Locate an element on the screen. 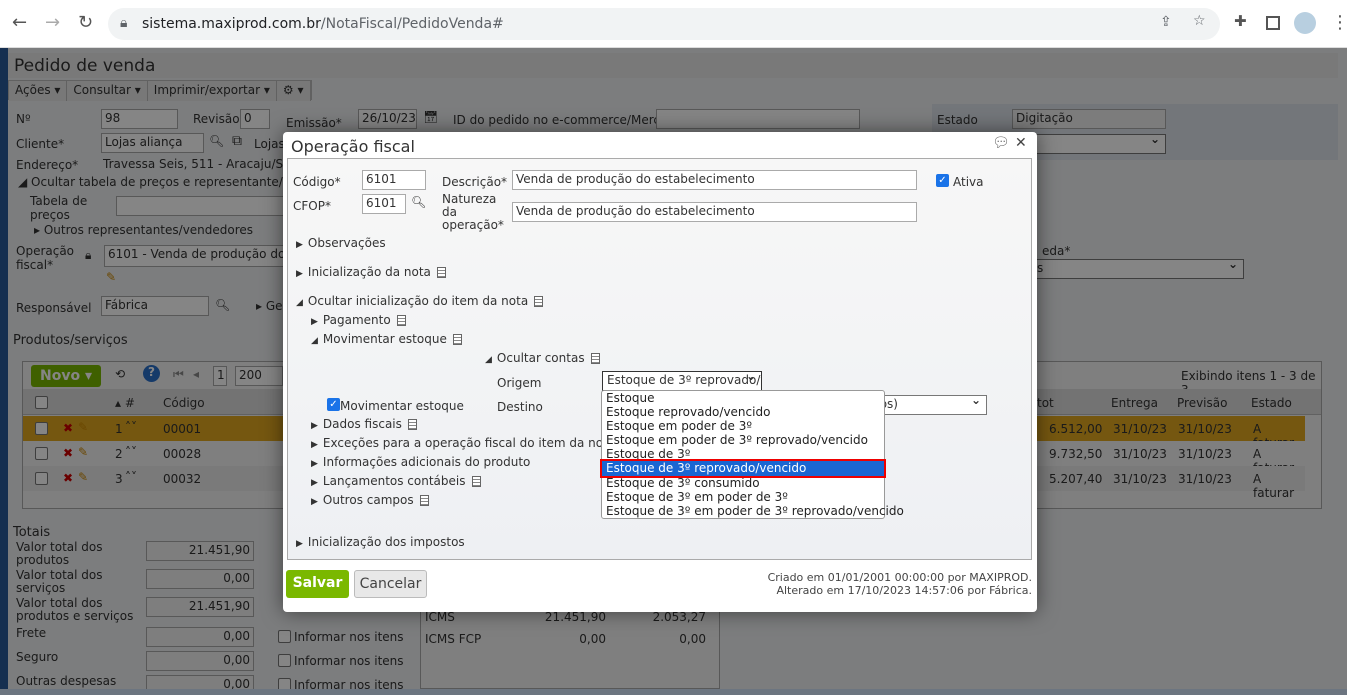 This screenshot has width=1347, height=695. observacoes-toggle: ▶ Observações is located at coordinates (341, 243).